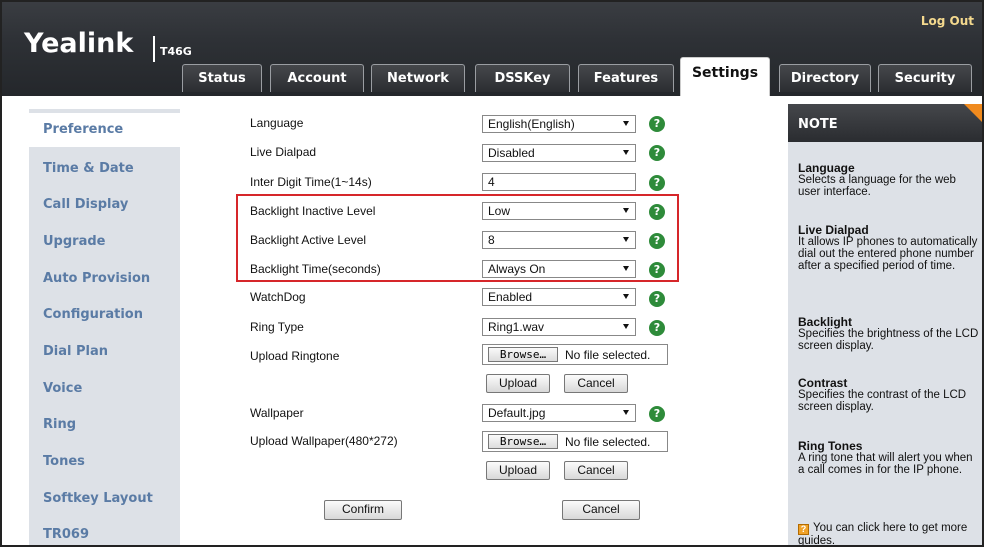 This screenshot has width=984, height=547. I want to click on backlight-active-select: 8, so click(559, 240).